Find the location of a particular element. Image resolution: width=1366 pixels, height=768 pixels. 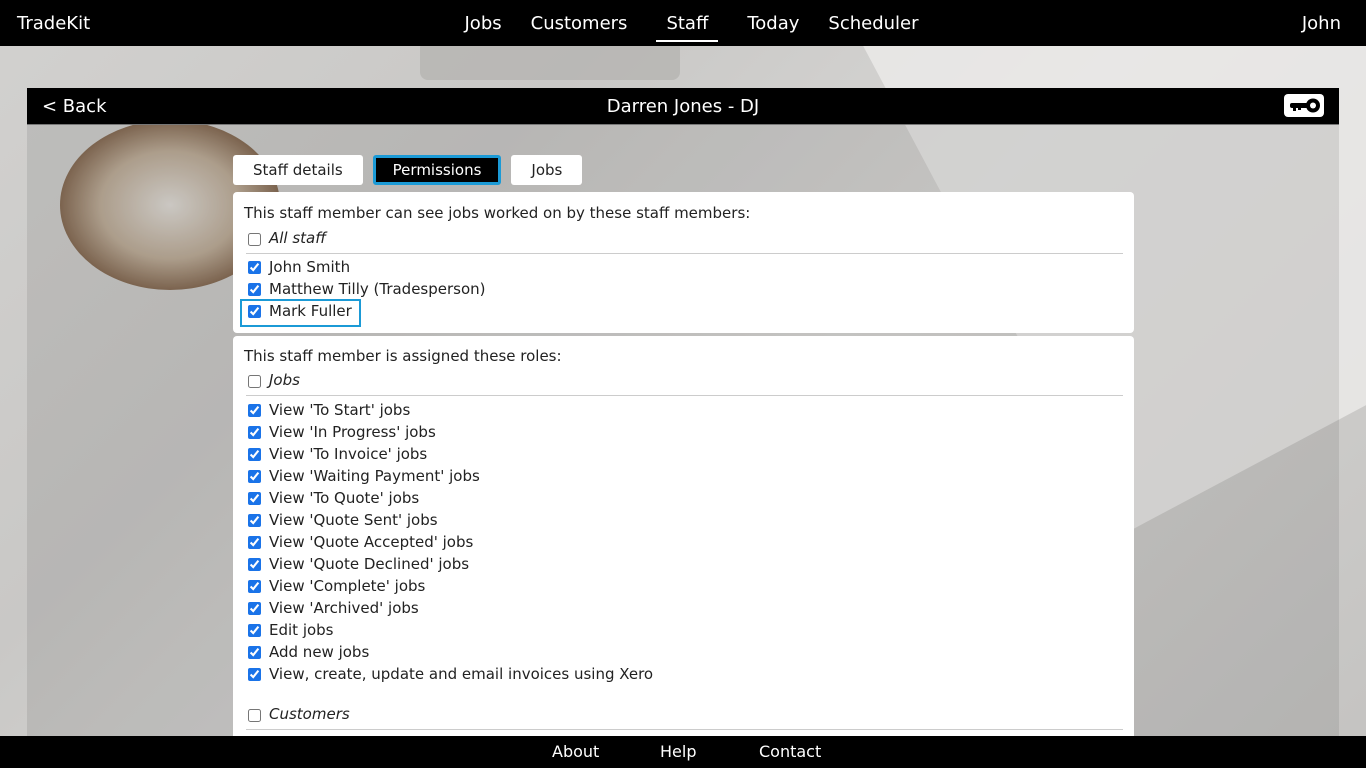

role-label: View 'Complete' jobs is located at coordinates (347, 586).